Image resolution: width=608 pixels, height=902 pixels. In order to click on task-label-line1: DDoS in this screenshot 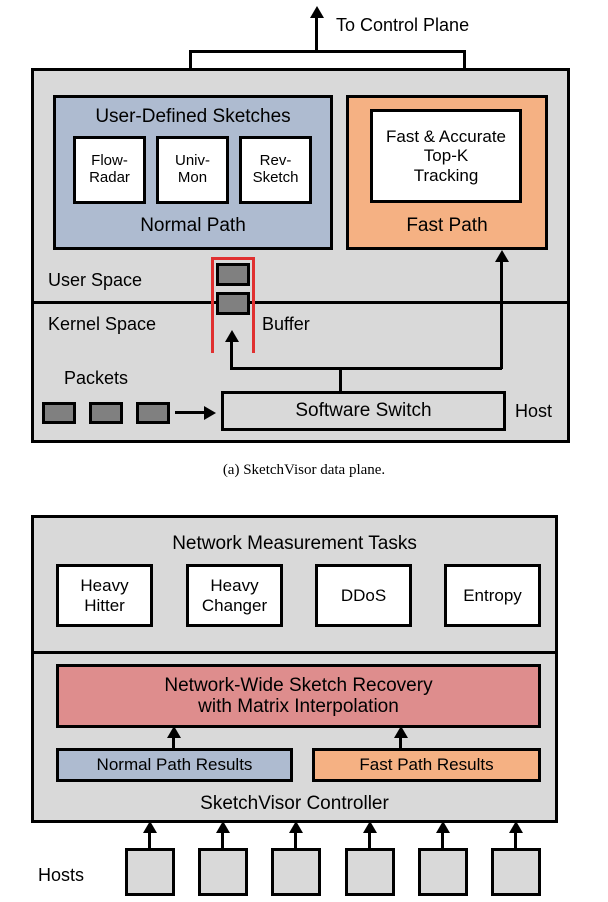, I will do `click(363, 595)`.